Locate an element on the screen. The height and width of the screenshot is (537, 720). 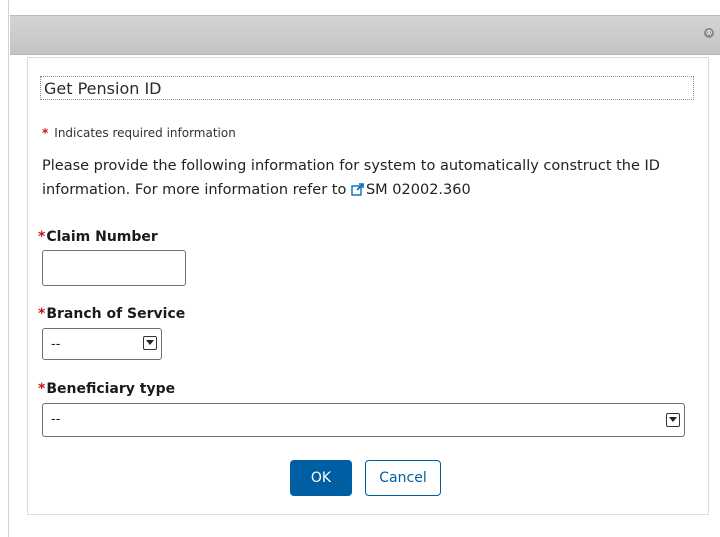
external-link-icon is located at coordinates (358, 192).